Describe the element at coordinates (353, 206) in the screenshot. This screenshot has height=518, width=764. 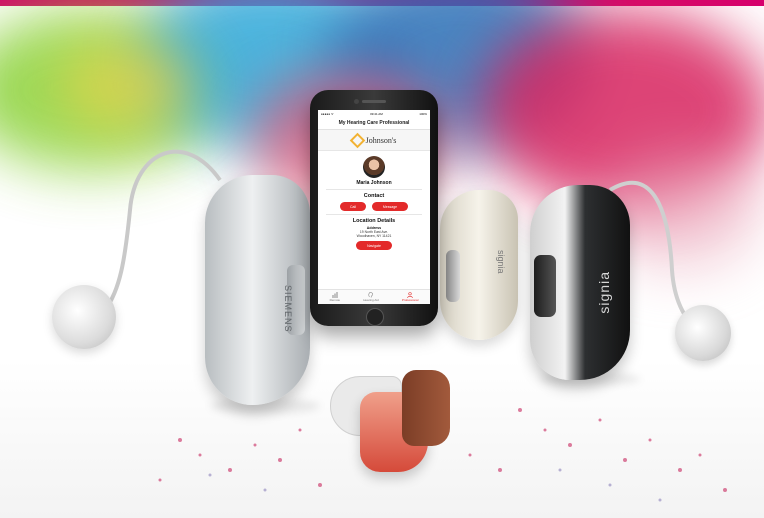
I see `call-button: Call` at that location.